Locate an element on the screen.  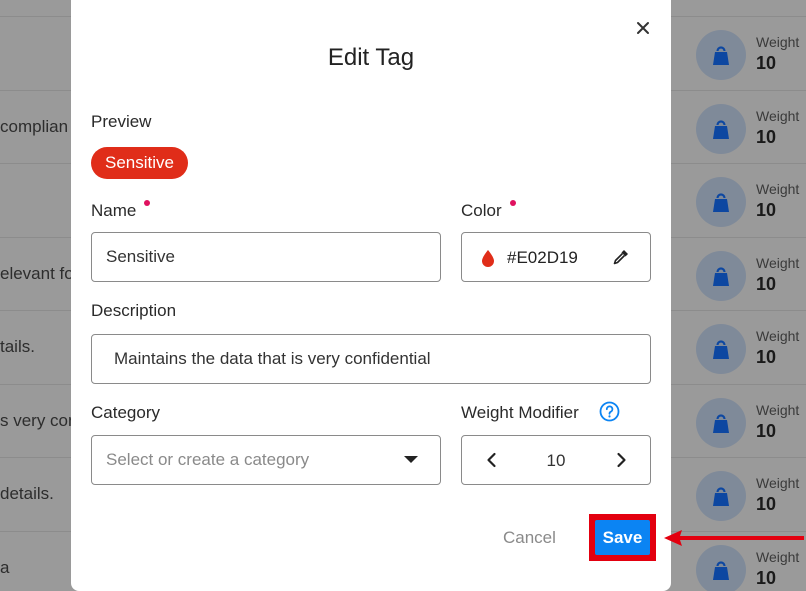
description-input is located at coordinates (371, 359).